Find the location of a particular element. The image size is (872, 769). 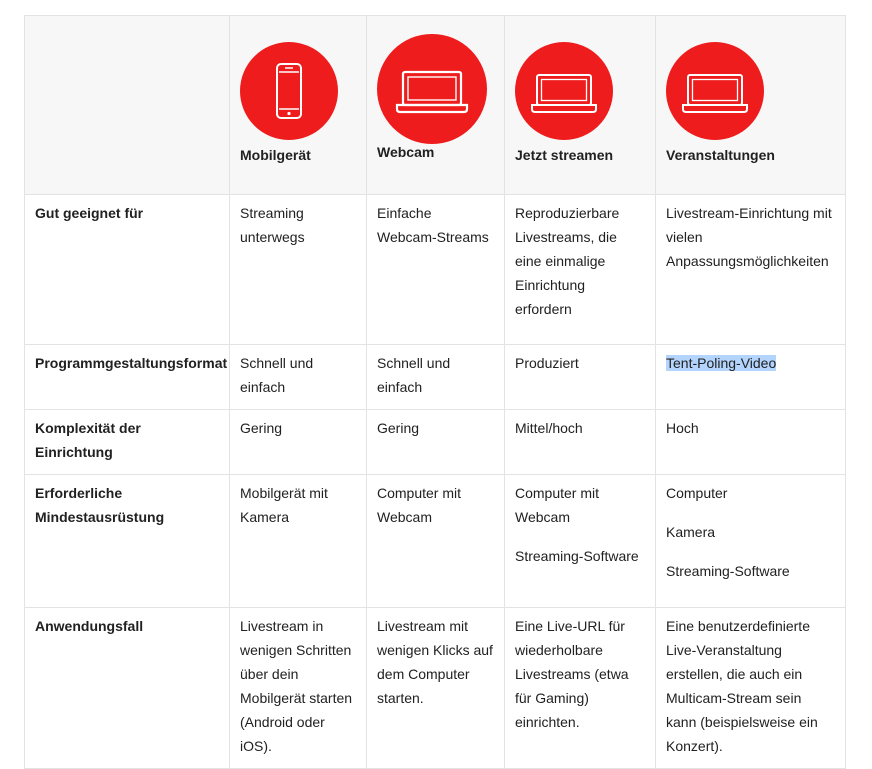

cell-line: Computer is located at coordinates (697, 493).